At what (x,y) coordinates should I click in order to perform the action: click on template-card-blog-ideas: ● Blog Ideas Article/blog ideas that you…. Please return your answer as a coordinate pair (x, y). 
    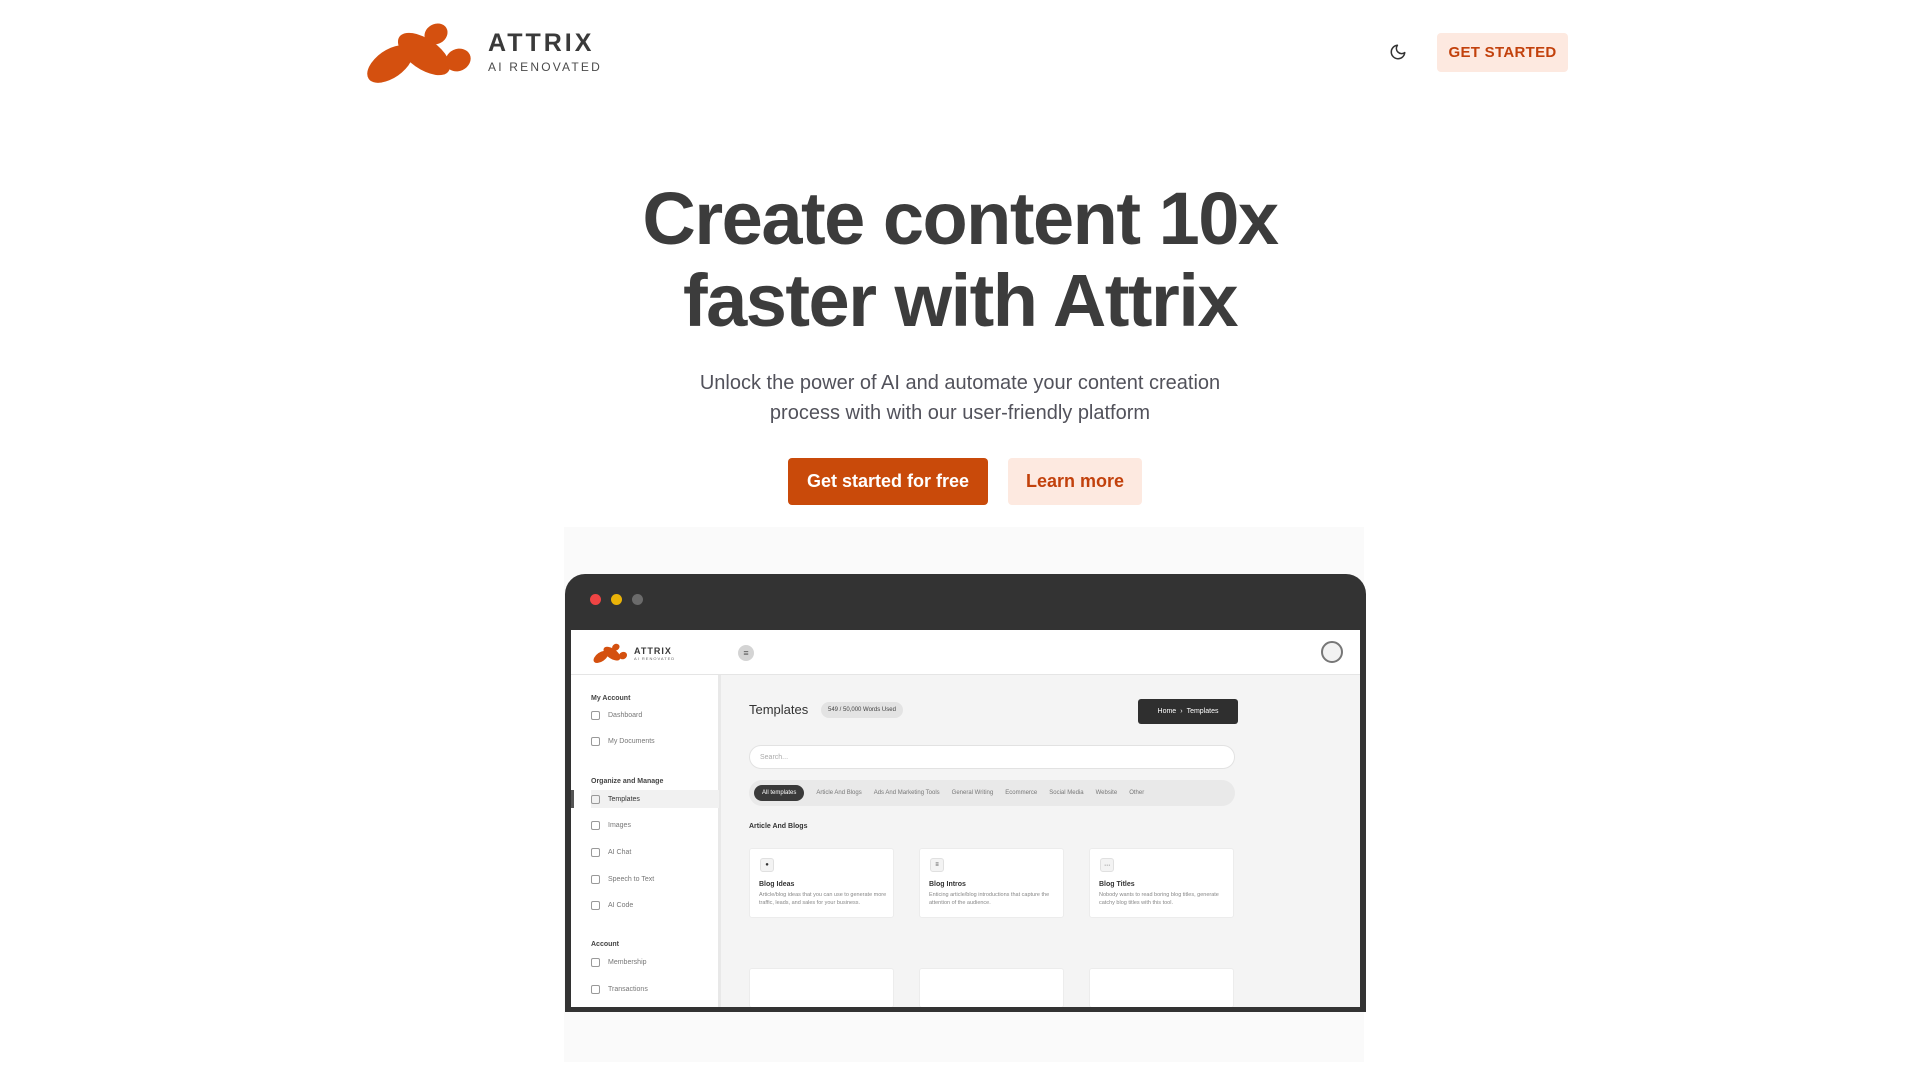
    Looking at the image, I should click on (821, 883).